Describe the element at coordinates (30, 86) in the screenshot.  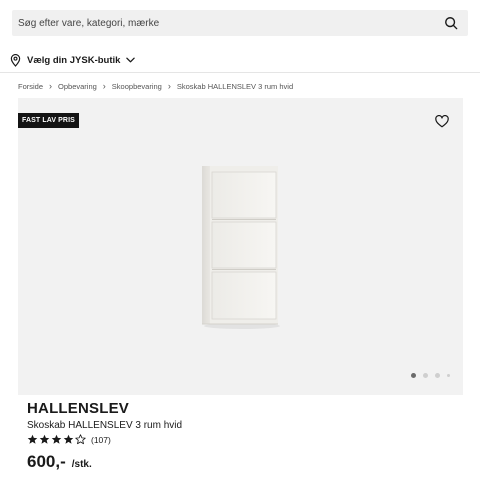
I see `breadcrumb-item-forside: Forside` at that location.